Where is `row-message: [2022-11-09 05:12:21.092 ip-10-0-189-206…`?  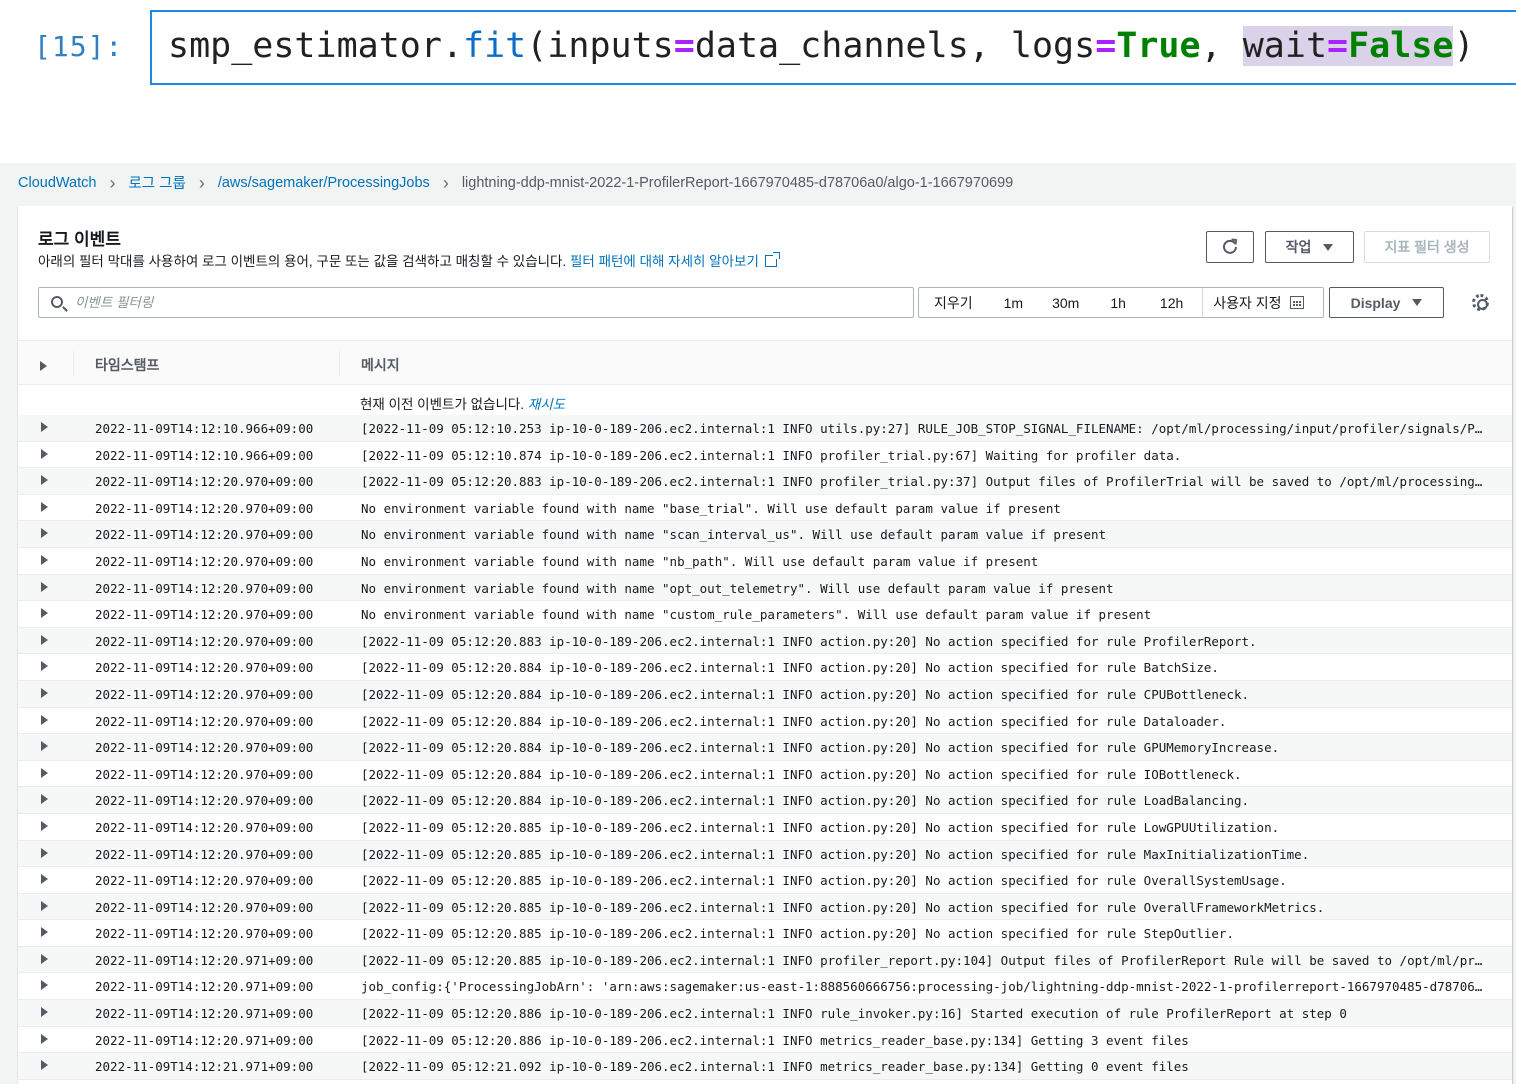
row-message: [2022-11-09 05:12:21.092 ip-10-0-189-206… is located at coordinates (775, 1067).